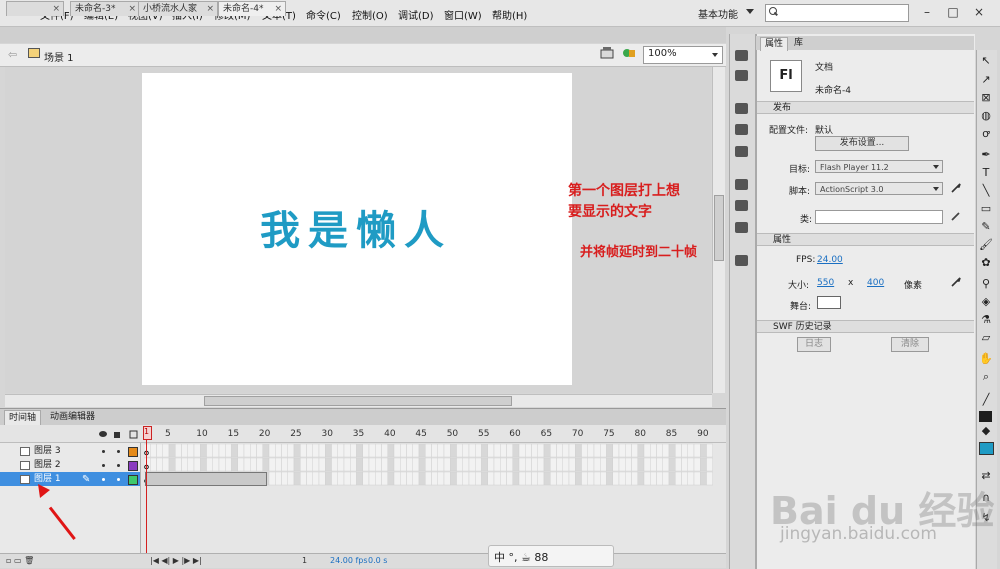 The width and height of the screenshot is (1000, 569). Describe the element at coordinates (986, 377) in the screenshot. I see `zoom-tool-icon: ⌕` at that location.